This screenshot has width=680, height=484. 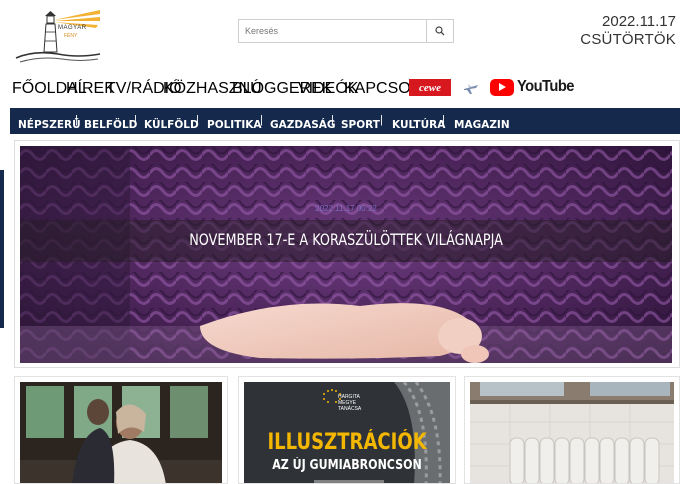 What do you see at coordinates (628, 39) in the screenshot?
I see `weekday-value: CSÜTÖRTÖK` at bounding box center [628, 39].